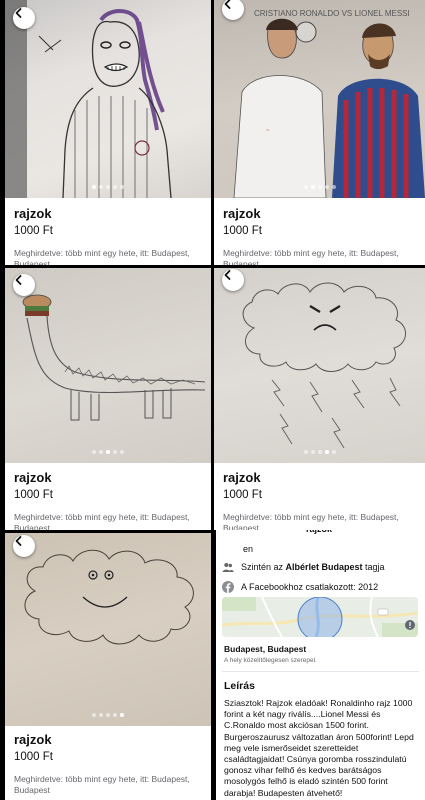  I want to click on drawing-storm-cloud, so click(324, 365).